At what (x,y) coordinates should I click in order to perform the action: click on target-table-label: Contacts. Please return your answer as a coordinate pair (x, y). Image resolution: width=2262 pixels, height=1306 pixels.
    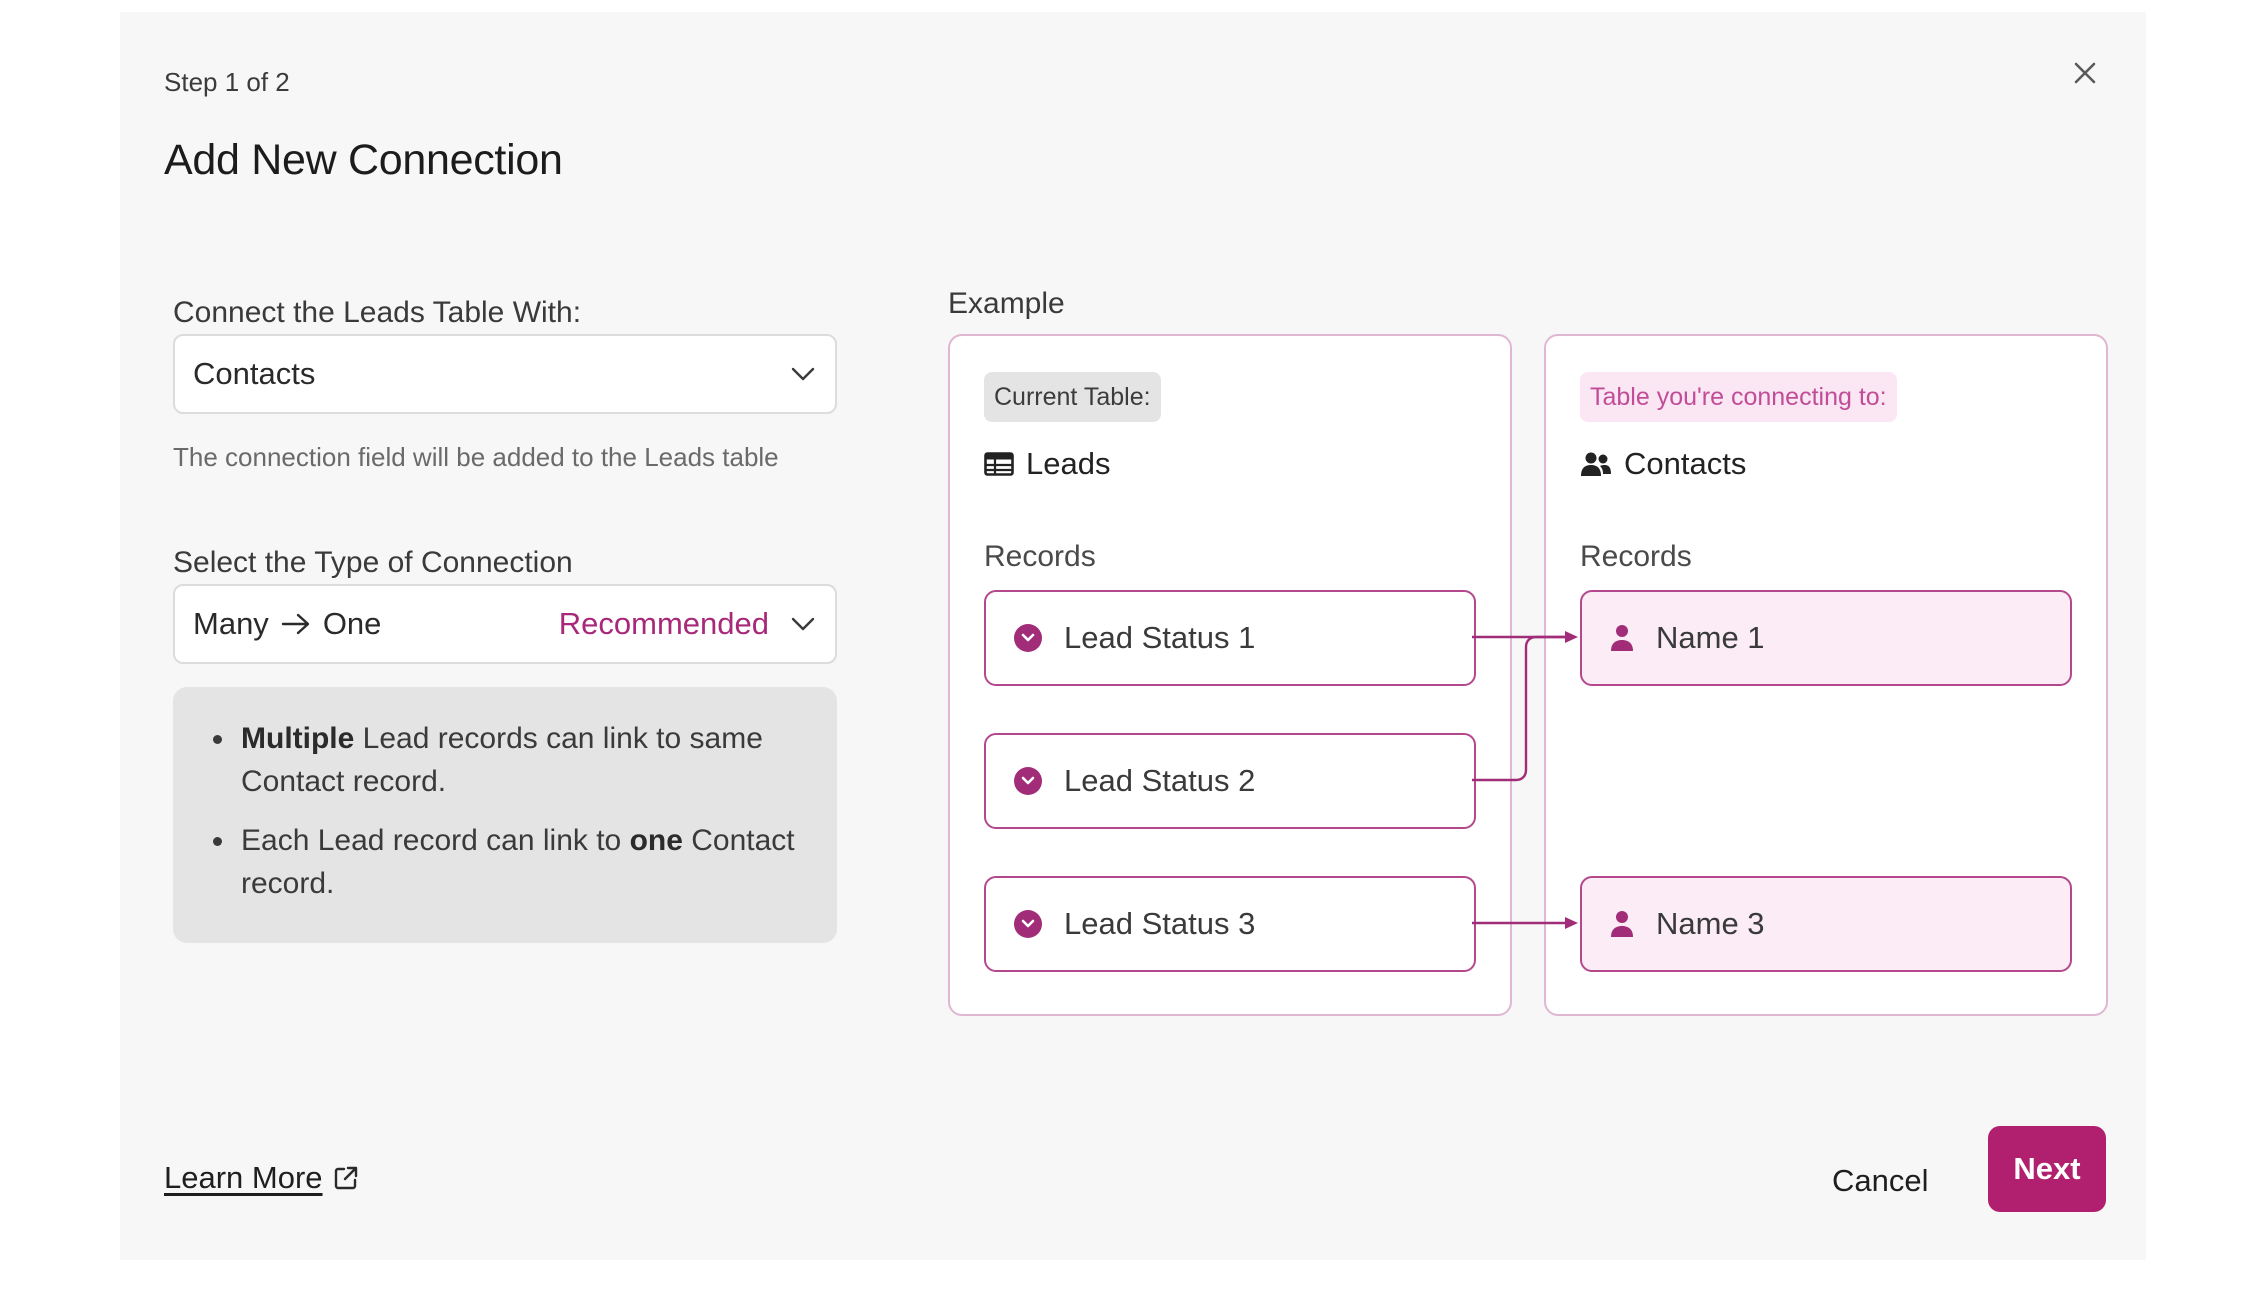
    Looking at the image, I should click on (1685, 463).